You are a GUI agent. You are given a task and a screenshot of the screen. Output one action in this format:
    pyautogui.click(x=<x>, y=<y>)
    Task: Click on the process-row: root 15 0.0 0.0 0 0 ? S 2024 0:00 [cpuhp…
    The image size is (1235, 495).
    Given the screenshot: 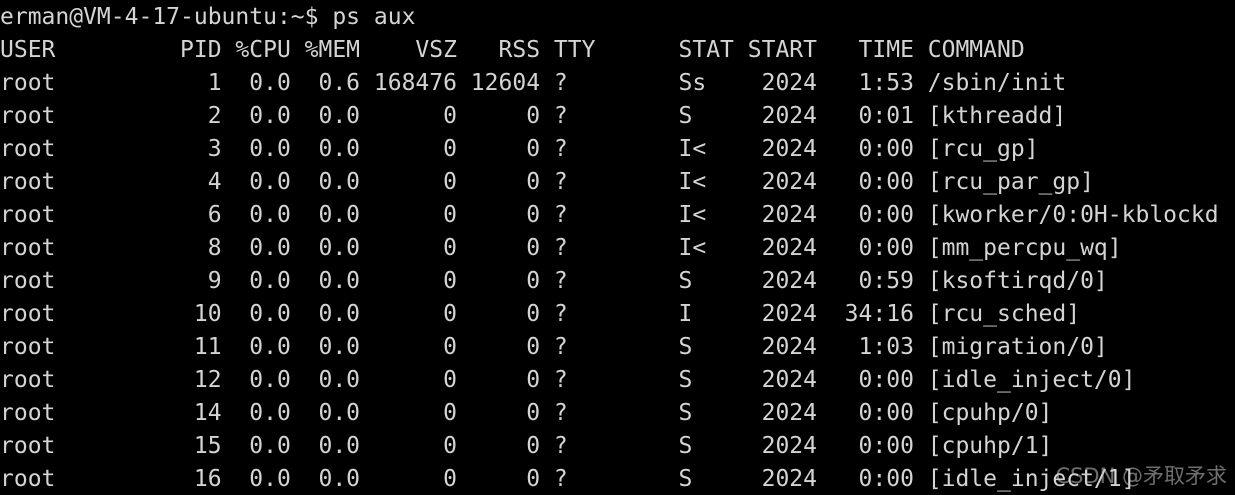 What is the action you would take?
    pyautogui.click(x=526, y=446)
    